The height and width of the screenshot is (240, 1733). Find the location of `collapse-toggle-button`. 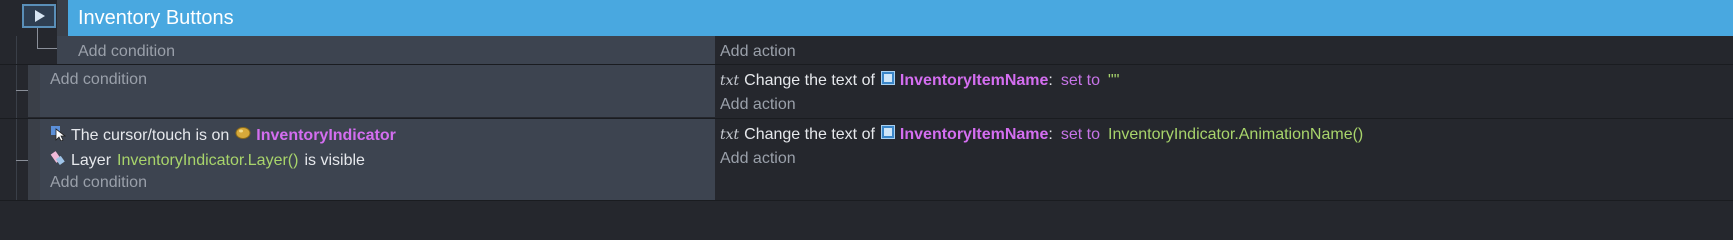

collapse-toggle-button is located at coordinates (39, 16).